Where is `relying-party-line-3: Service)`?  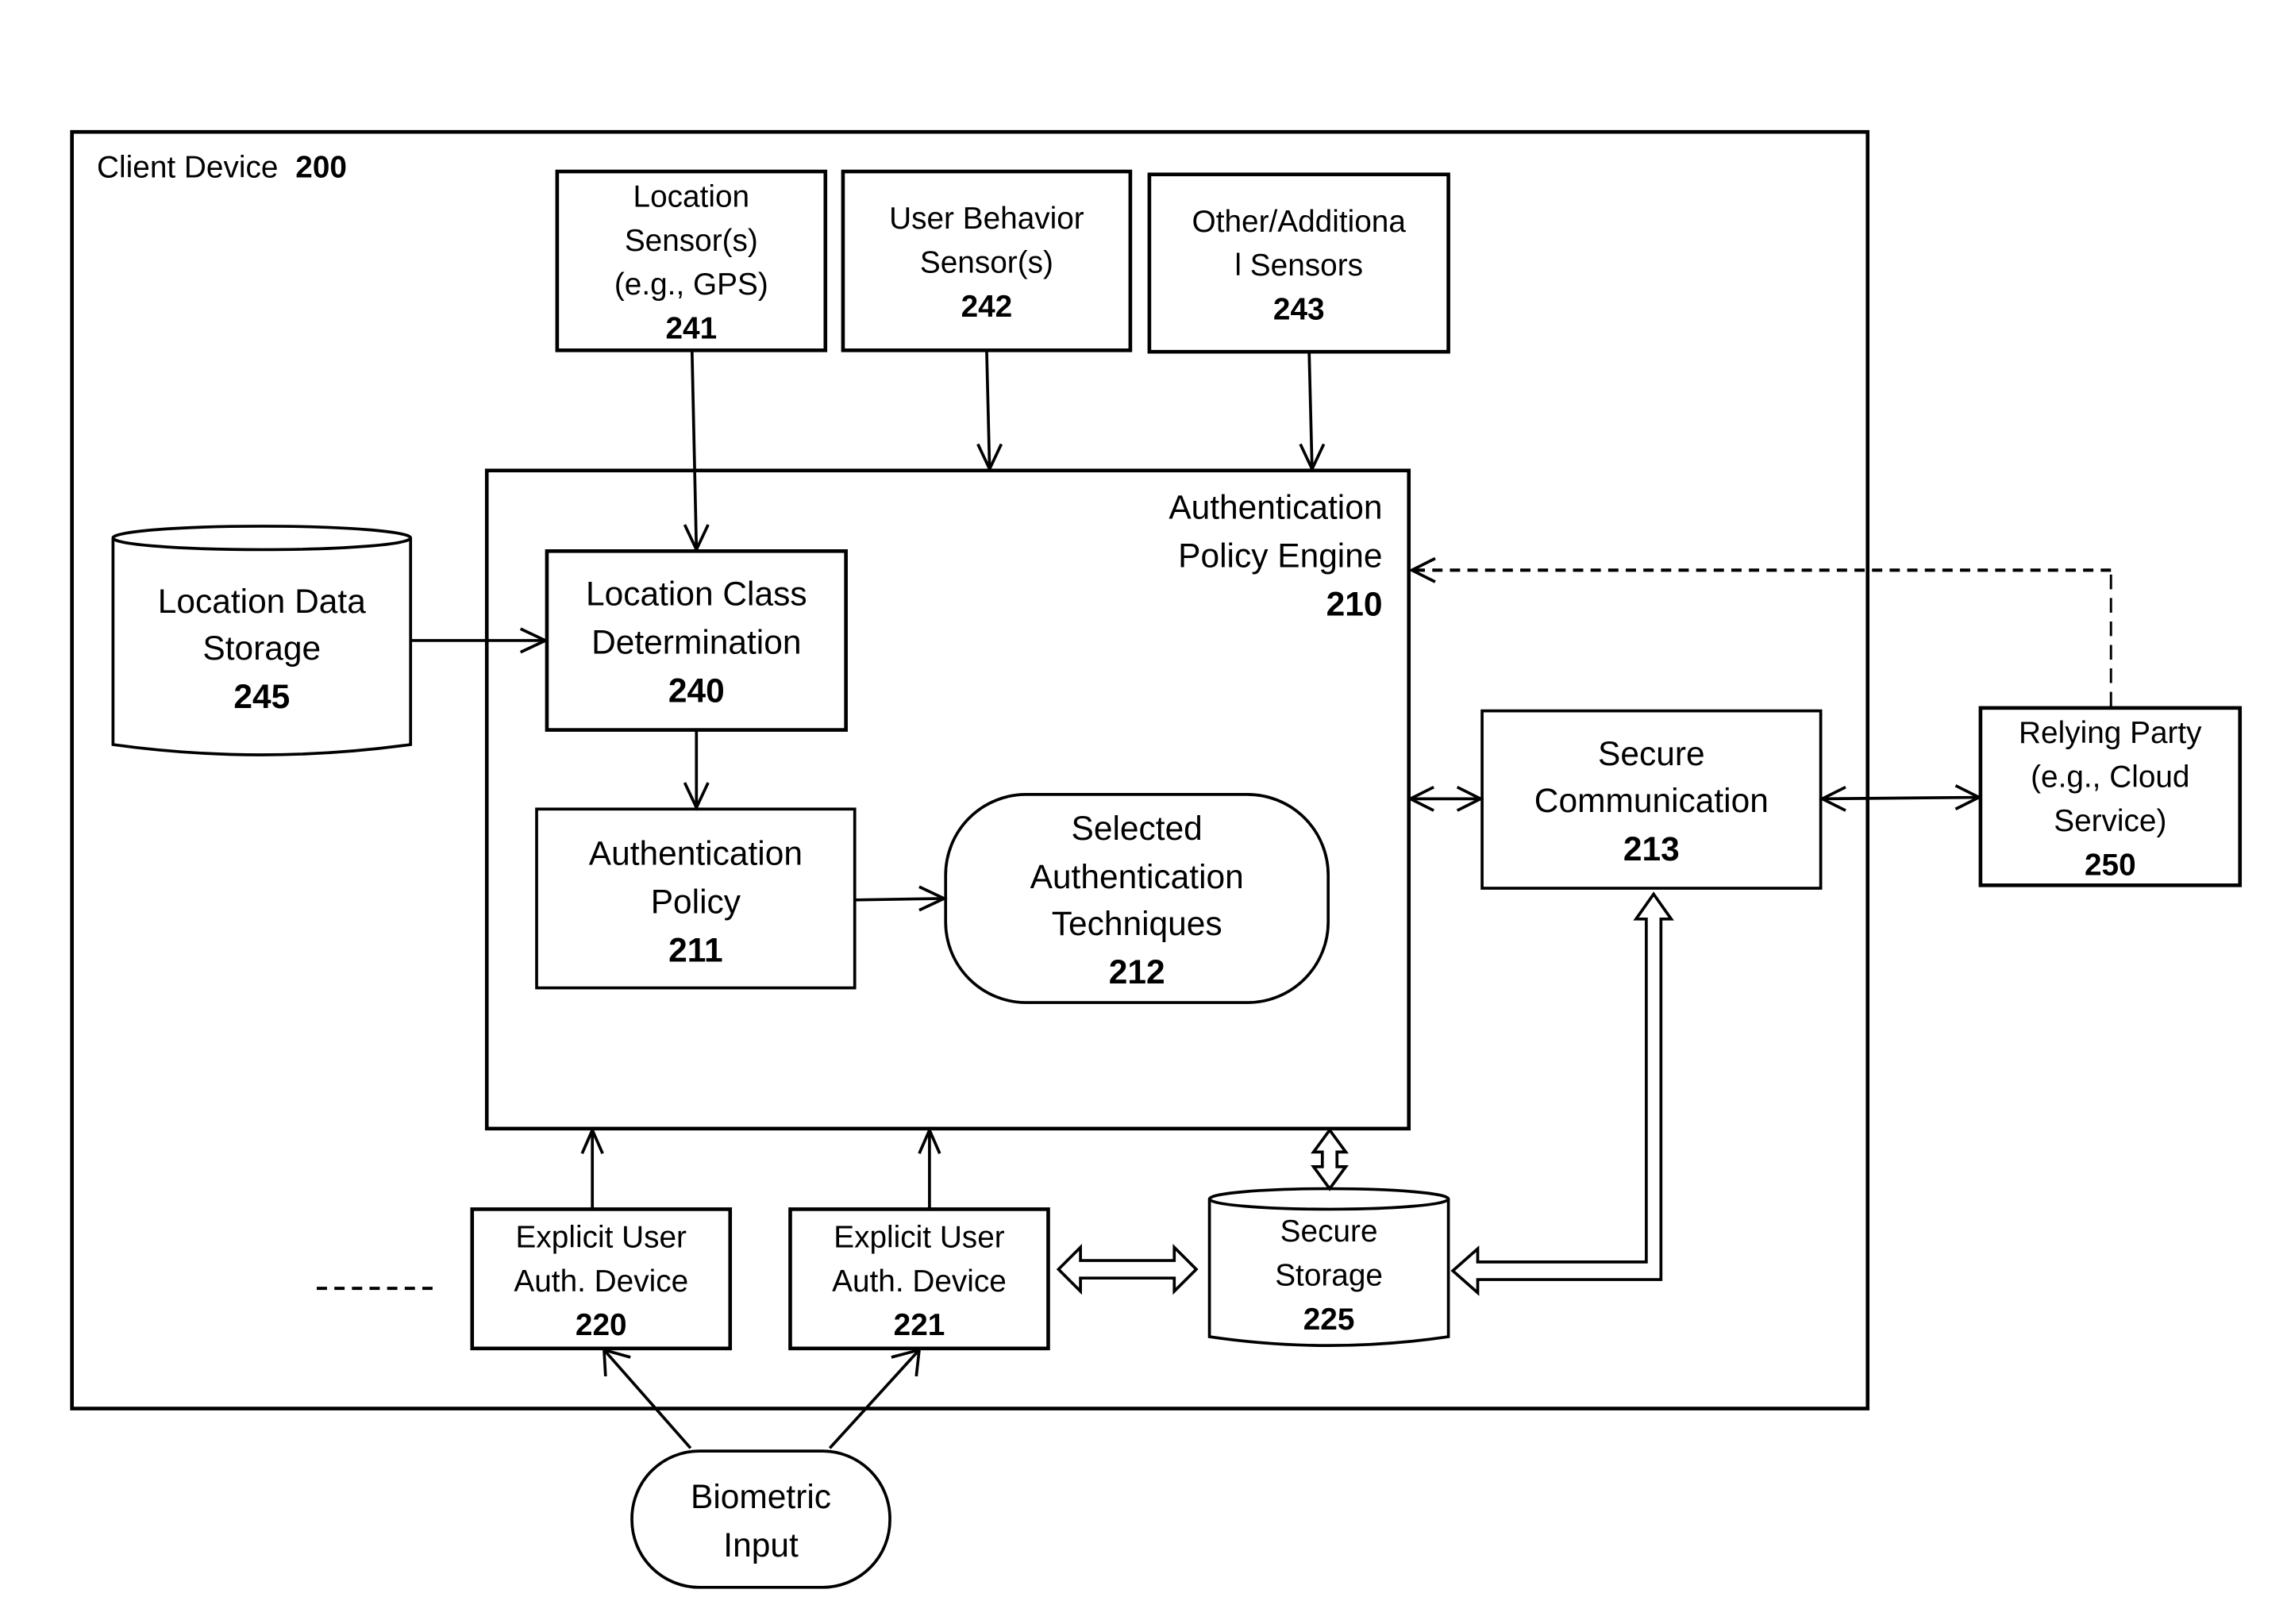 relying-party-line-3: Service) is located at coordinates (2110, 821).